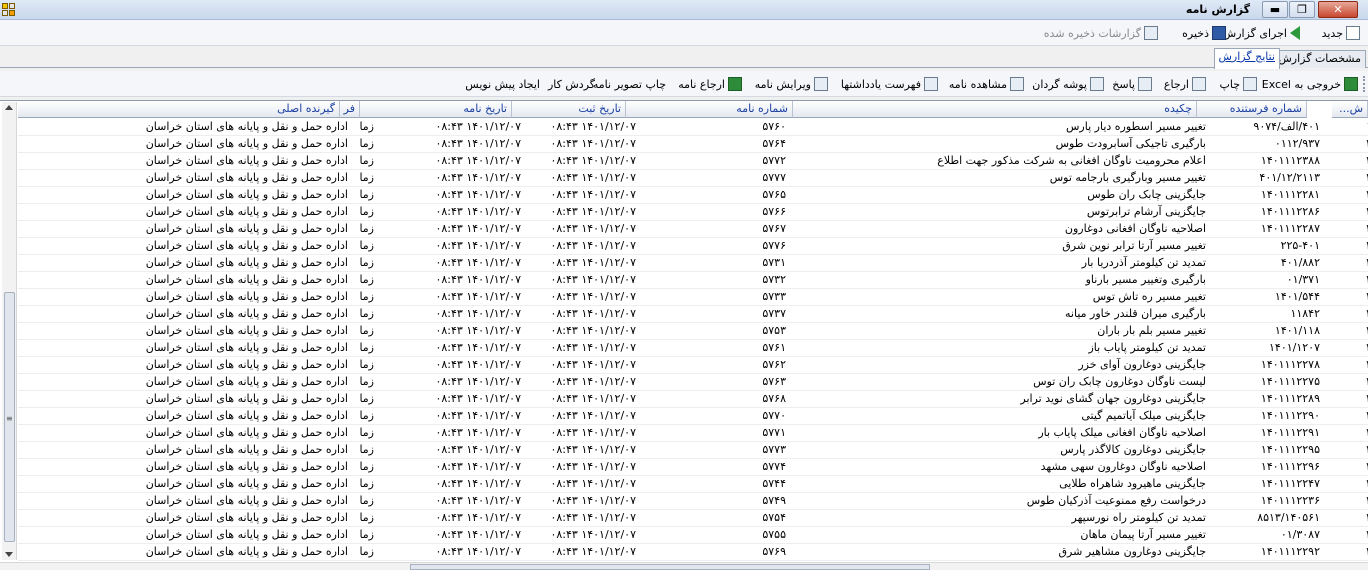  What do you see at coordinates (571, 84) in the screenshot?
I see `workflow-button: گردش کار` at bounding box center [571, 84].